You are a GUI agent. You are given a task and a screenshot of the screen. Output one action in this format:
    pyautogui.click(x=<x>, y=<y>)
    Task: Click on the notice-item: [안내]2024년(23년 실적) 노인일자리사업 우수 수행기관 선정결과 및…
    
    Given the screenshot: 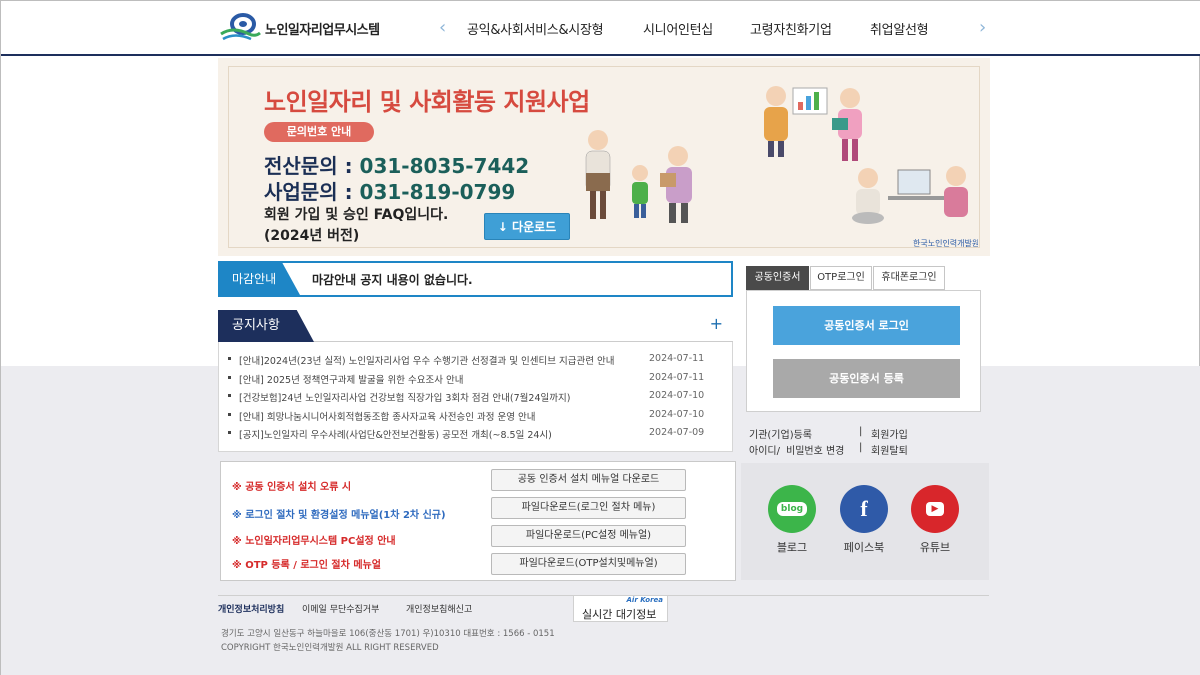 What is the action you would take?
    pyautogui.click(x=475, y=360)
    